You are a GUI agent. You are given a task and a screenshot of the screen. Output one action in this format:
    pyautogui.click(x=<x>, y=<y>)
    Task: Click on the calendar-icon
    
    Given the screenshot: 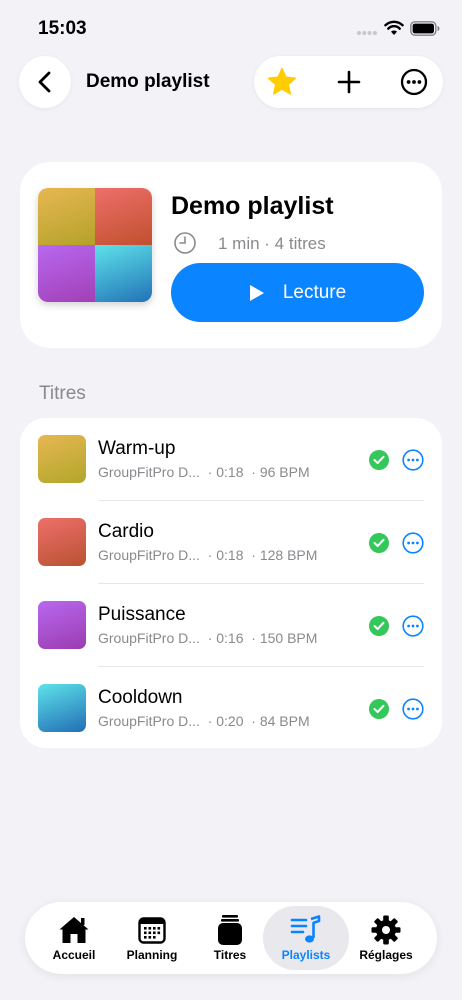 What is the action you would take?
    pyautogui.click(x=152, y=930)
    